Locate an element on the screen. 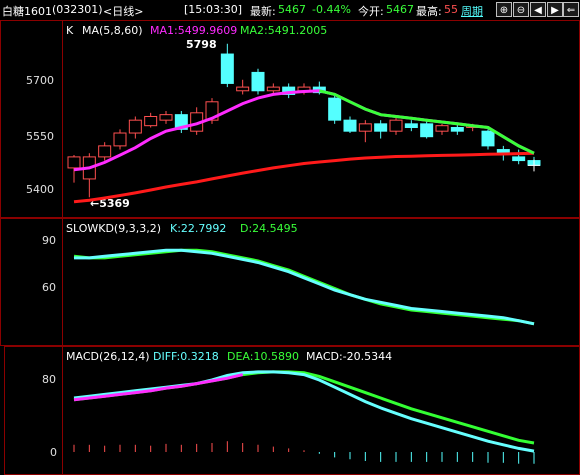 The height and width of the screenshot is (475, 580). ma60-line is located at coordinates (304, 177).